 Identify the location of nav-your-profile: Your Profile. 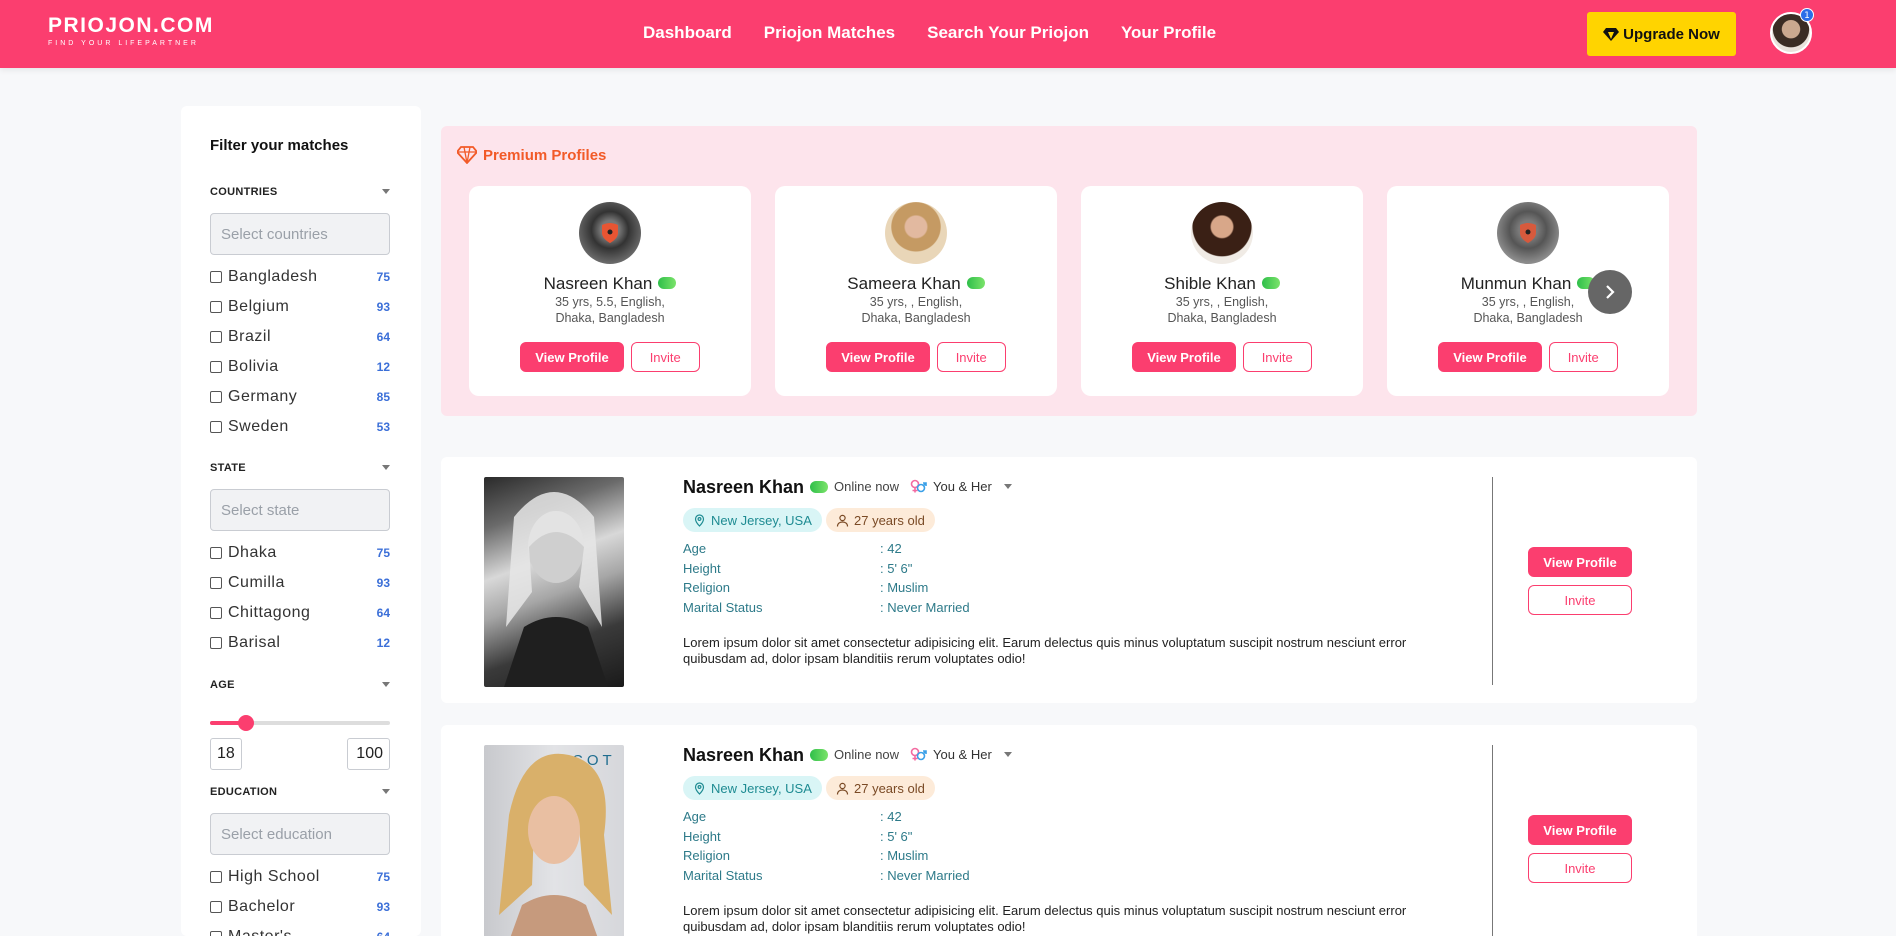
(1168, 33).